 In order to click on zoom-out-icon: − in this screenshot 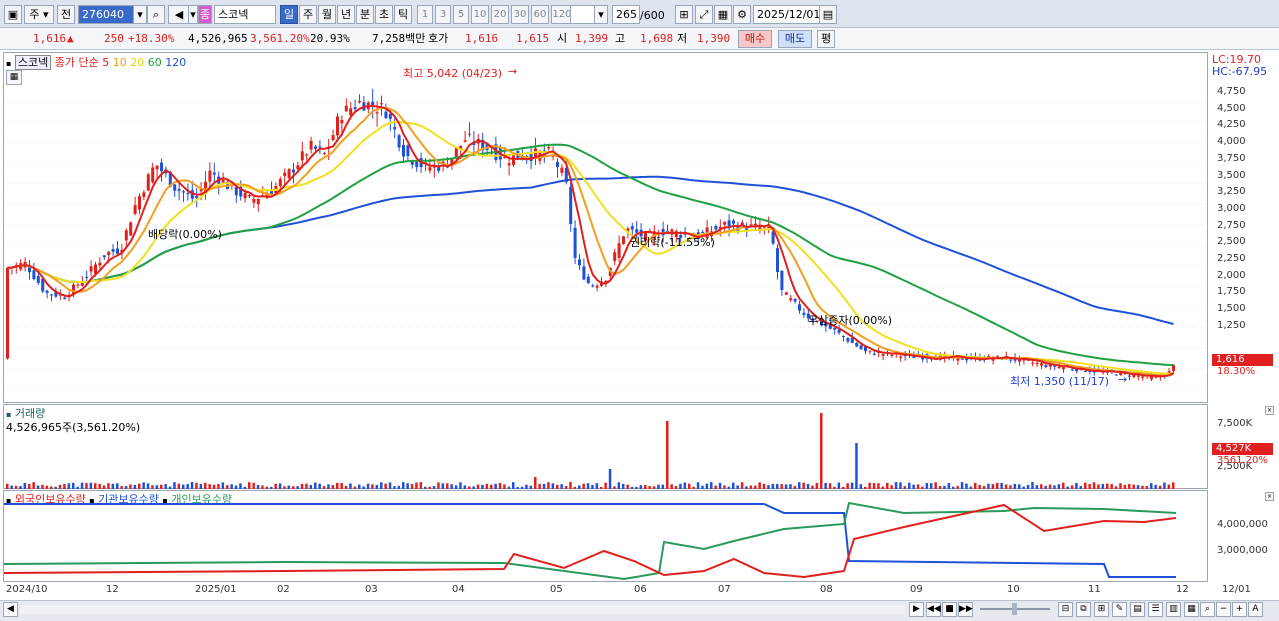, I will do `click(1223, 609)`.